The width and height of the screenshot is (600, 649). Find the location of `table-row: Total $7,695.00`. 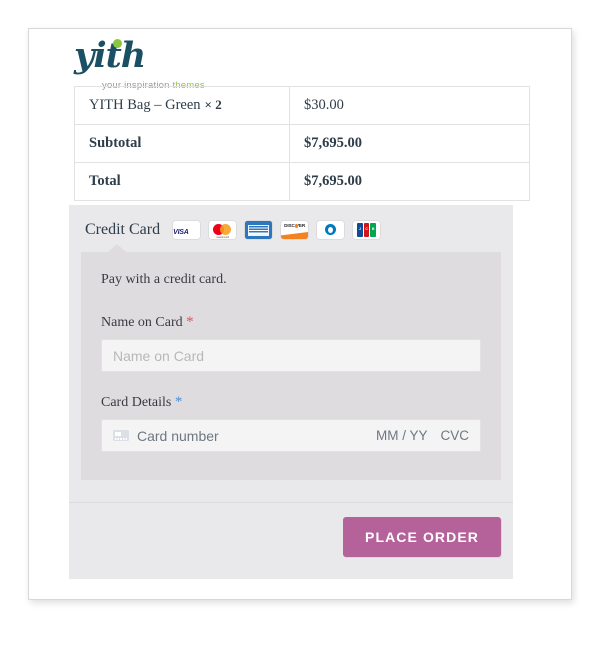

table-row: Total $7,695.00 is located at coordinates (302, 181).